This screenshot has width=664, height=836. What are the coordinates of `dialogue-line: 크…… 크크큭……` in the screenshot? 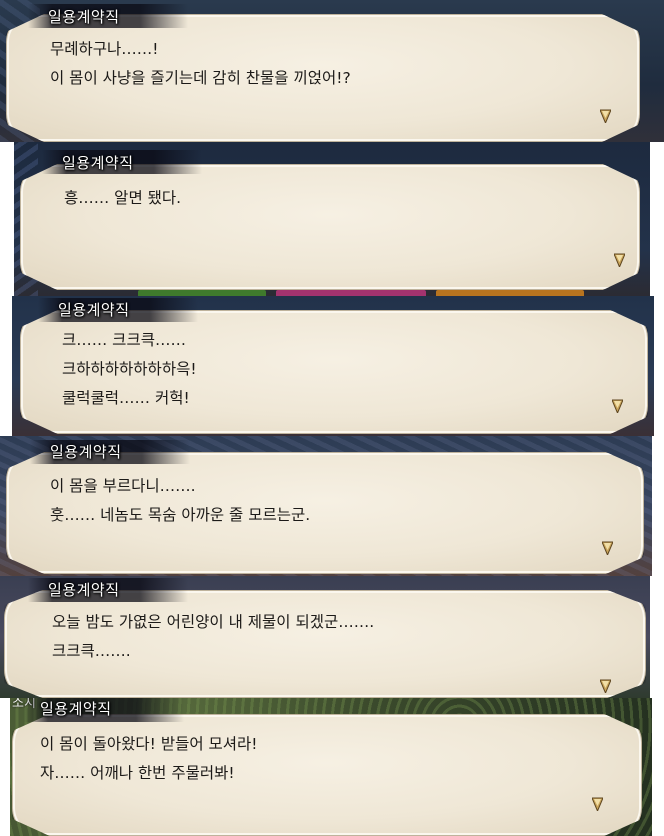 It's located at (124, 340).